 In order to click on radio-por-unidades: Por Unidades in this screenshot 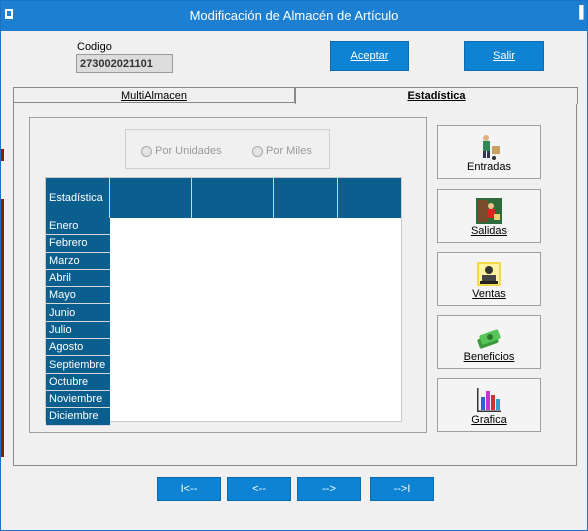, I will do `click(181, 151)`.